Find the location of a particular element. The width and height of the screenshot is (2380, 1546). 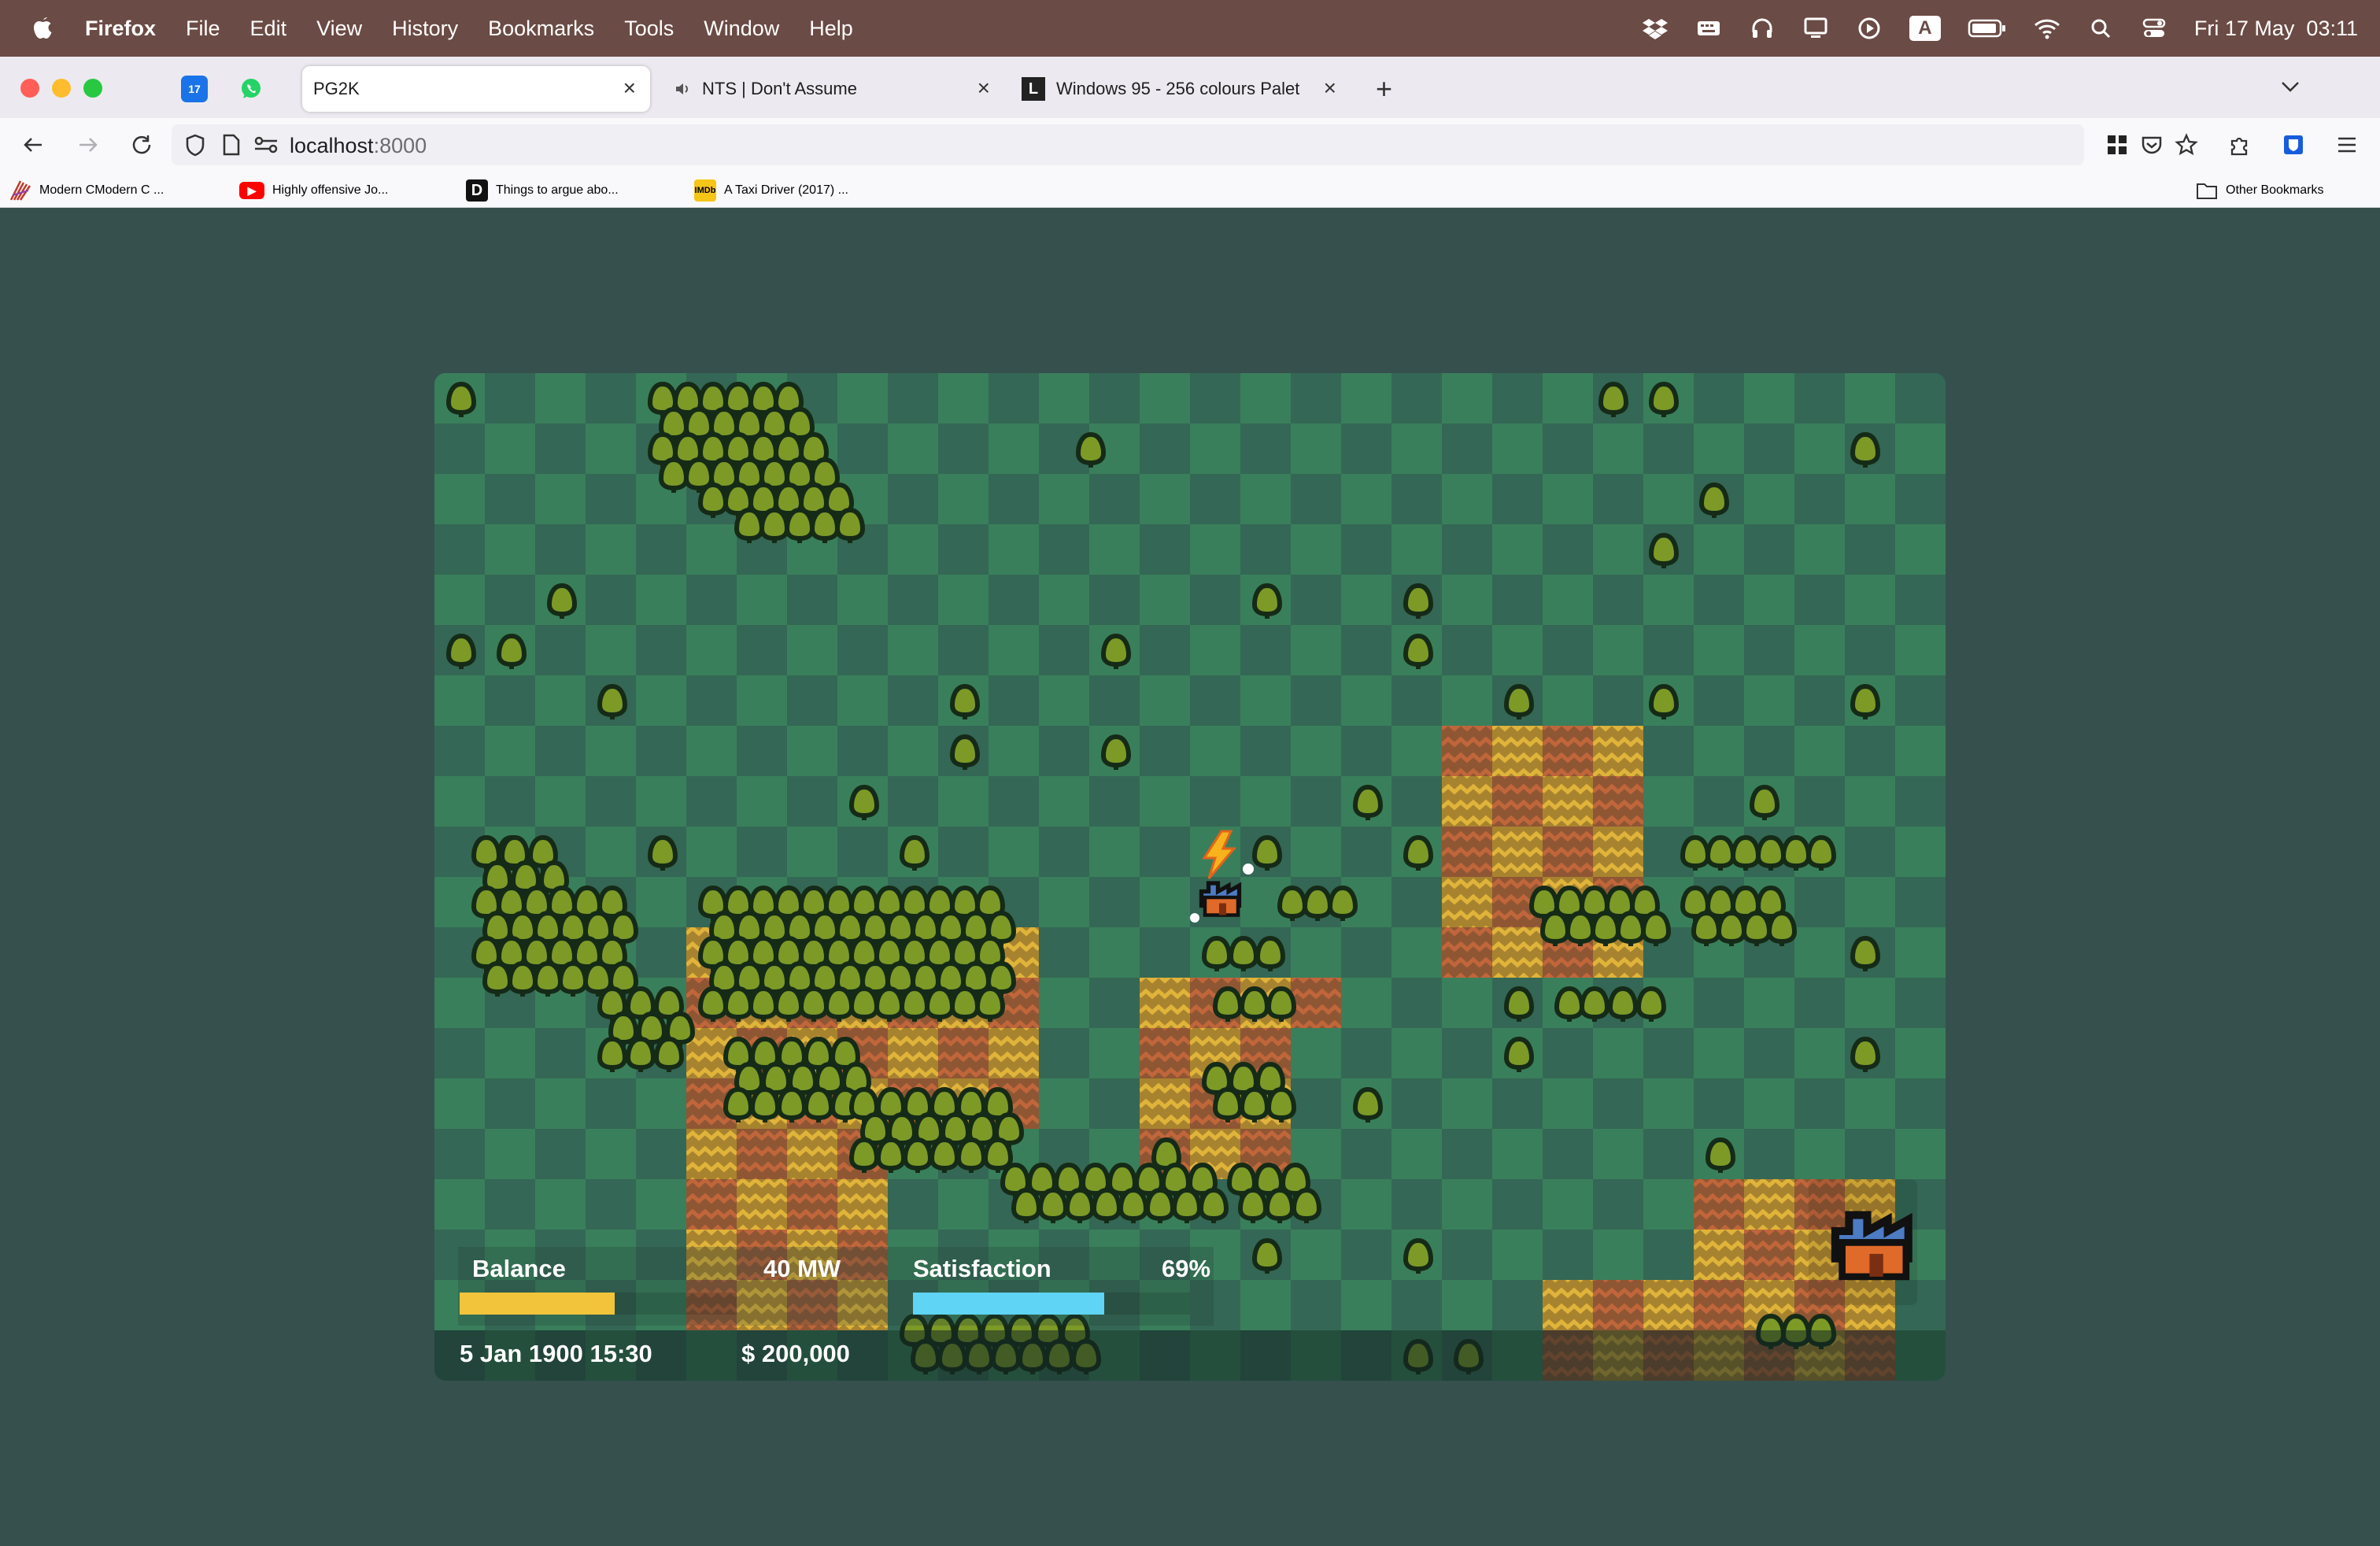

app-menu-hamburger-icon is located at coordinates (2347, 145).